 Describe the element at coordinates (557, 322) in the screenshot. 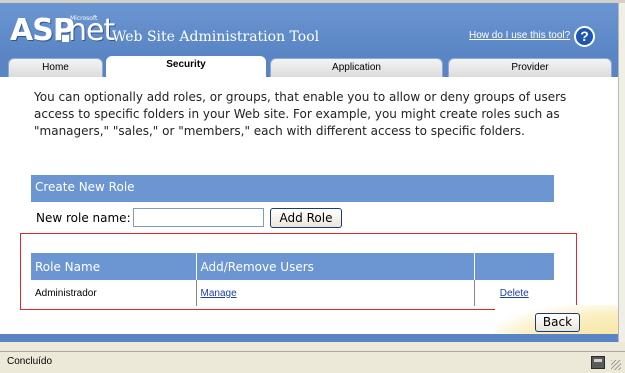

I see `back-button: Back` at that location.